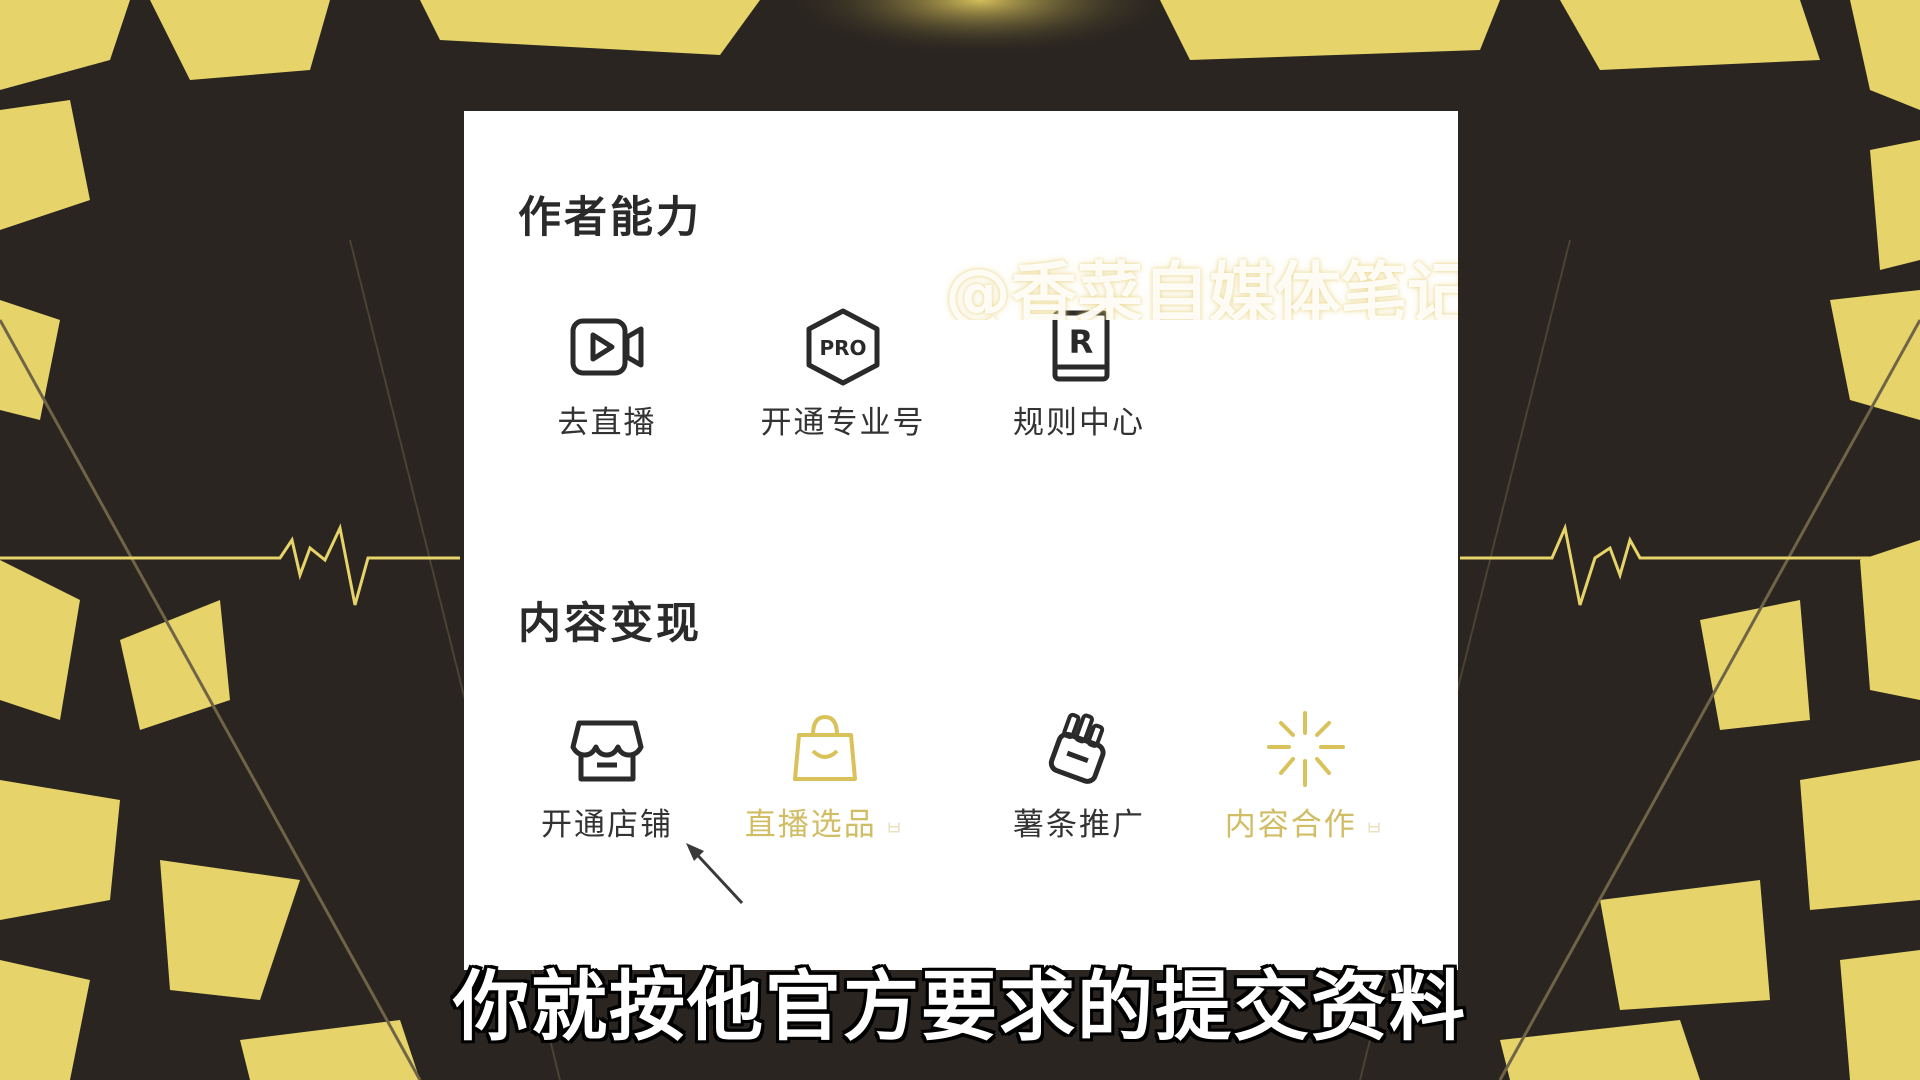 This screenshot has width=1920, height=1080. Describe the element at coordinates (1290, 825) in the screenshot. I see `content-cooperation-label: 内容合作` at that location.